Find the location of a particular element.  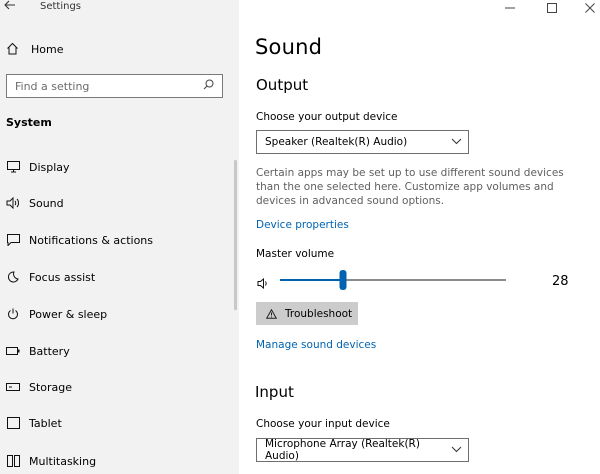

maximize-icon is located at coordinates (552, 8).